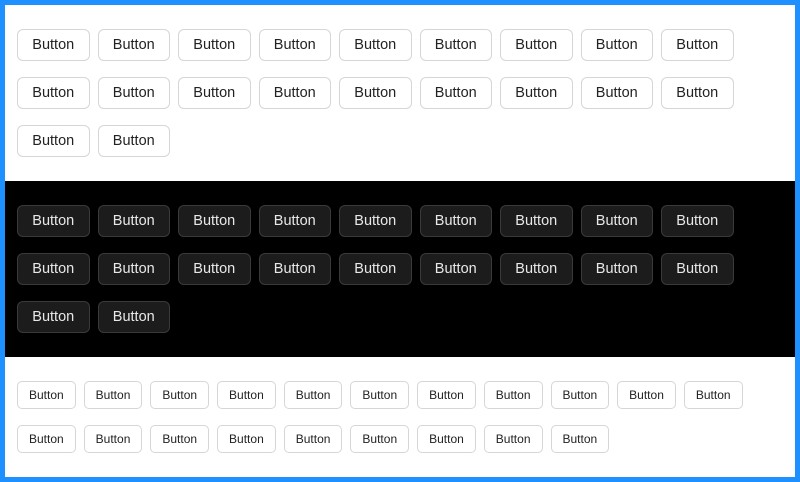 Image resolution: width=800 pixels, height=482 pixels. I want to click on small-button-3: Button, so click(180, 395).